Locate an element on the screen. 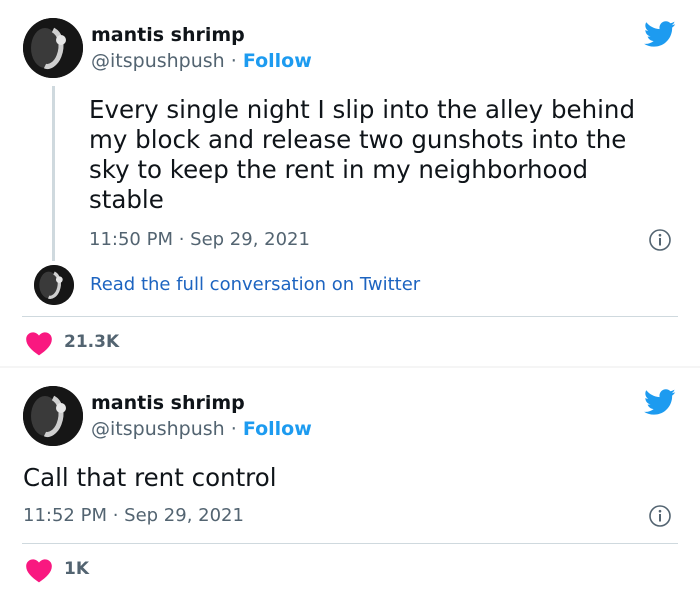  tweet-text: Call that rent control is located at coordinates (150, 477).